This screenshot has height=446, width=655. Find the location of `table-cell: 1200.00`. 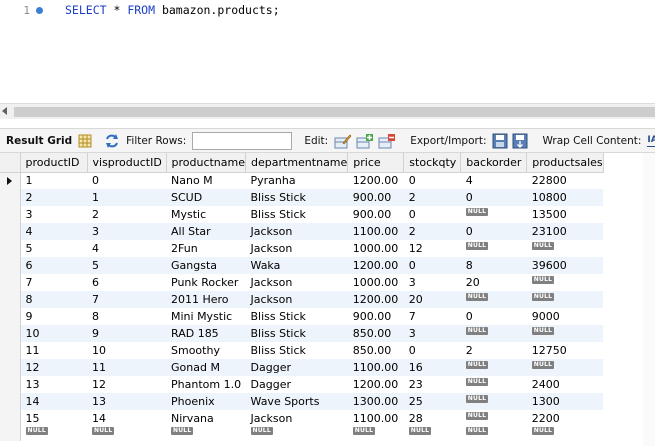

table-cell: 1200.00 is located at coordinates (375, 299).